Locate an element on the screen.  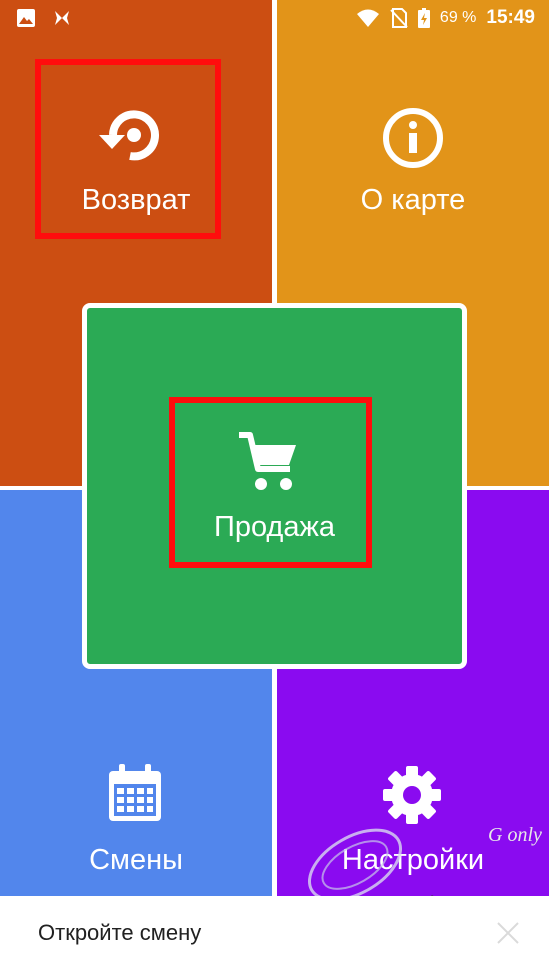
battery-percent: 69 % is located at coordinates (458, 17).